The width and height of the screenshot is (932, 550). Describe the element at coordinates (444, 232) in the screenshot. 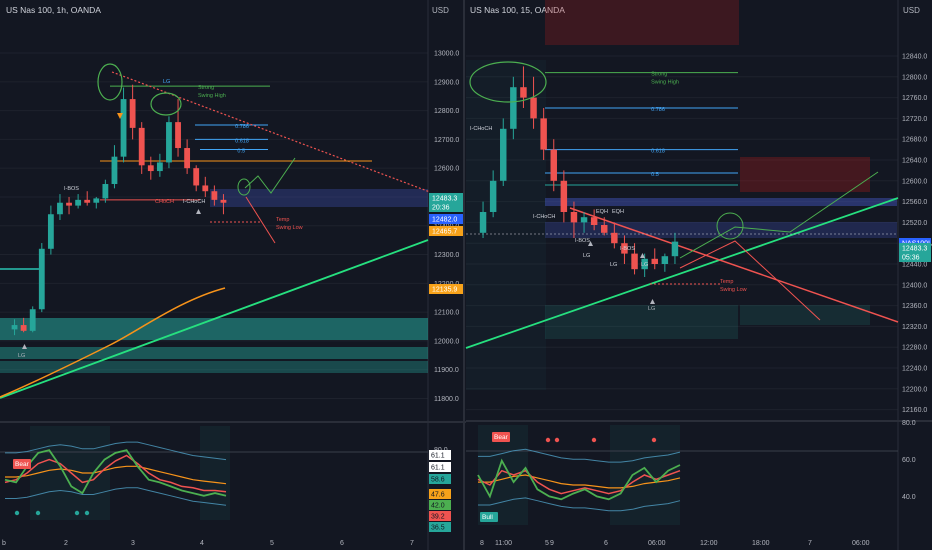

I see `price-label: 12465.7` at that location.